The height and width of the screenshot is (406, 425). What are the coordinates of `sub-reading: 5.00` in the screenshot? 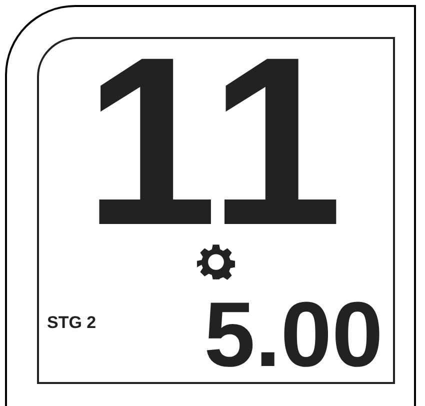 It's located at (293, 335).